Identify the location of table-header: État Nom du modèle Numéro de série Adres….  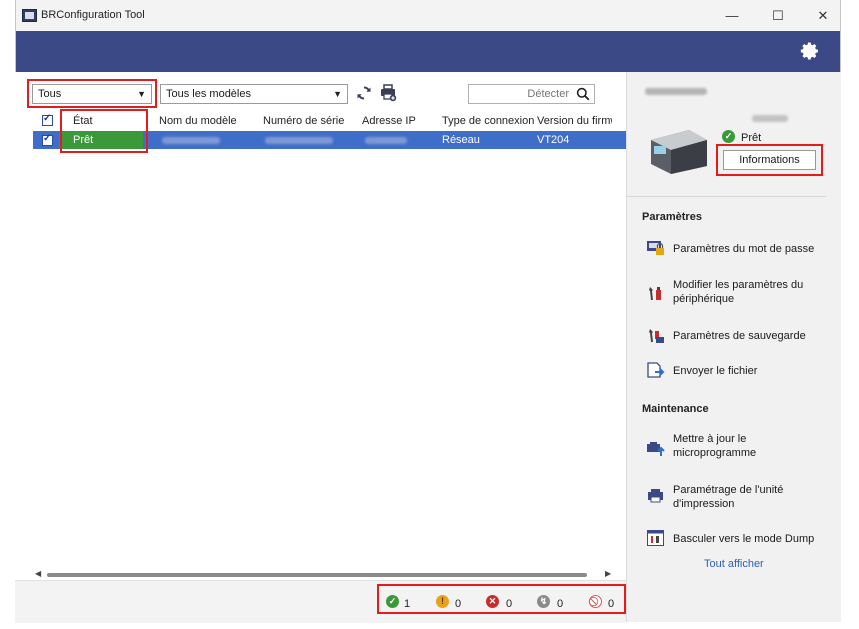
(320, 121).